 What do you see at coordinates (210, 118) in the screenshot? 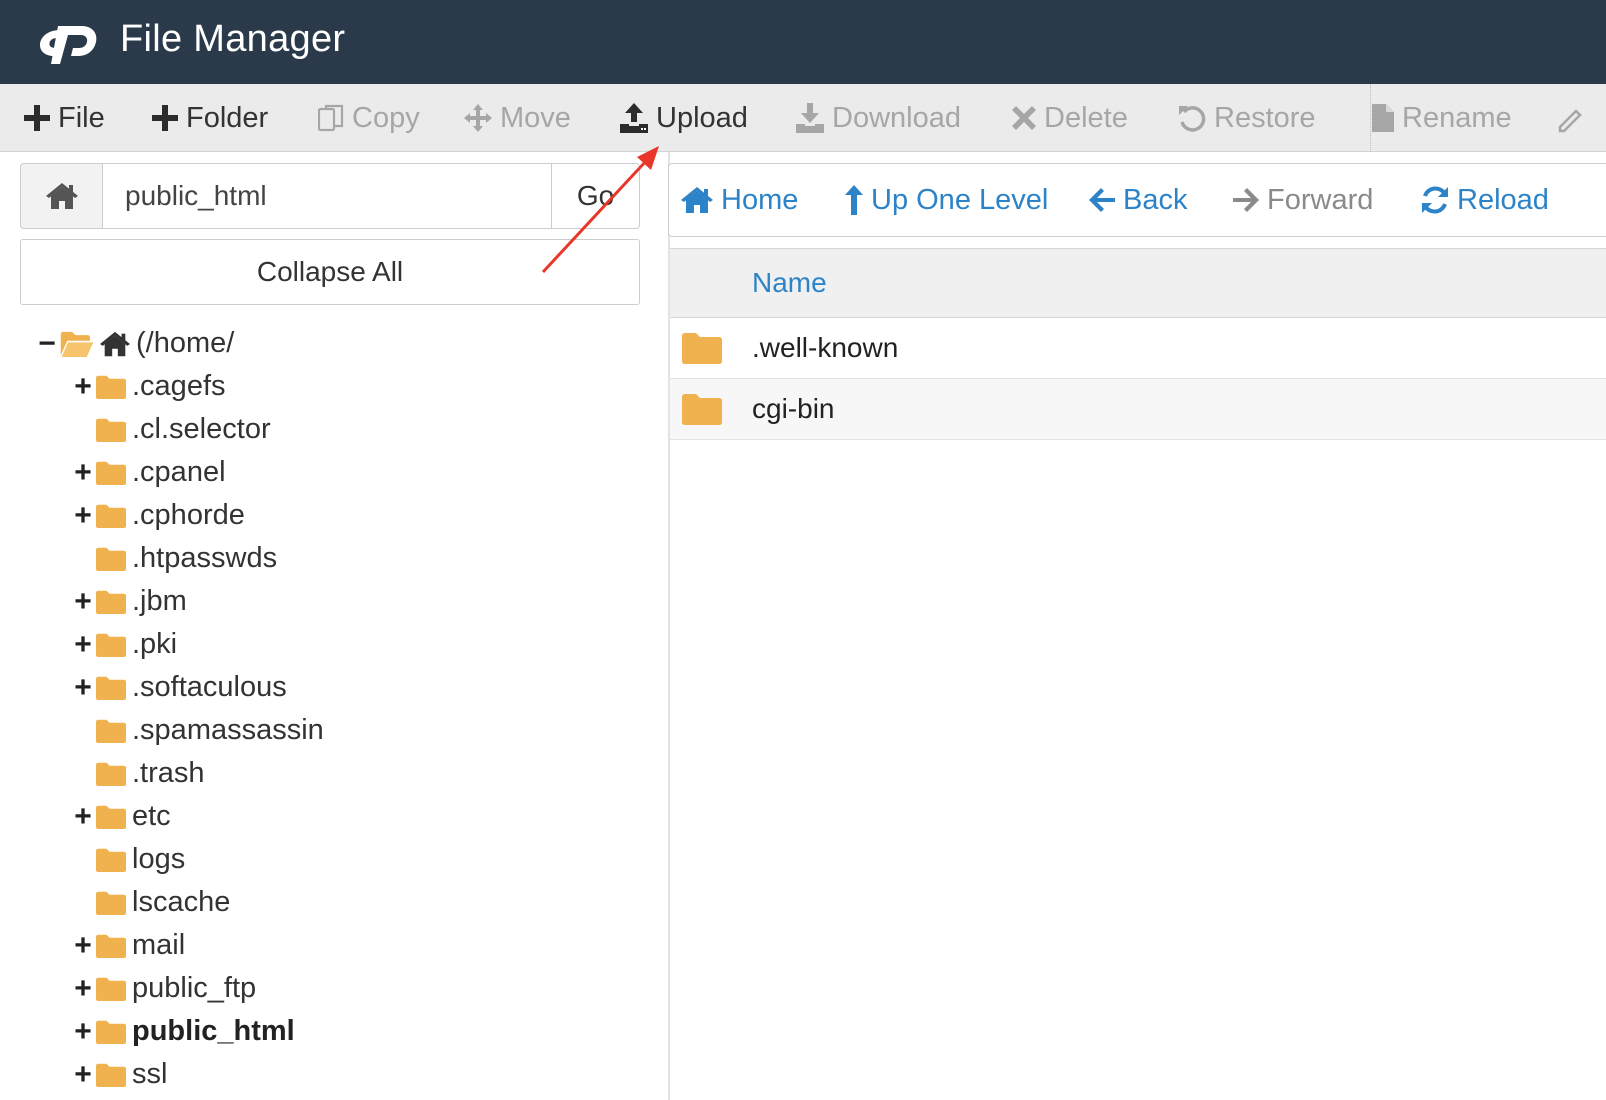
I see `new-folder-button: Folder` at bounding box center [210, 118].